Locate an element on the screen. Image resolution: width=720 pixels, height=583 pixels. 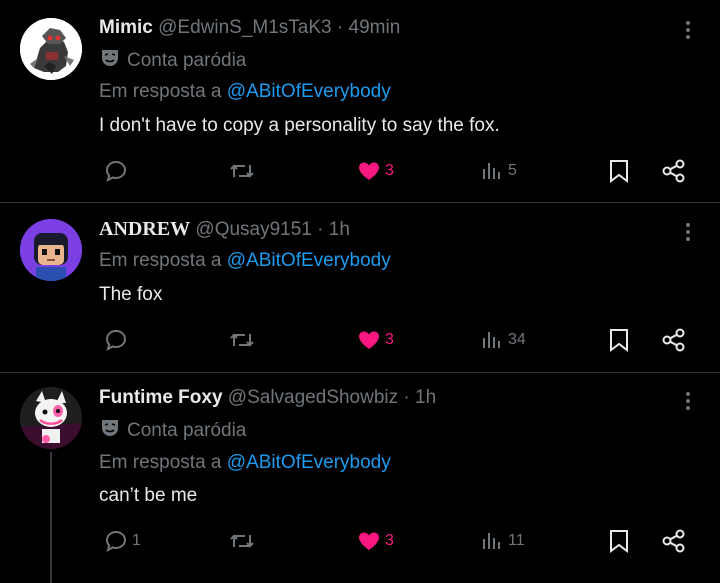
view-count: 11 is located at coordinates (516, 540).